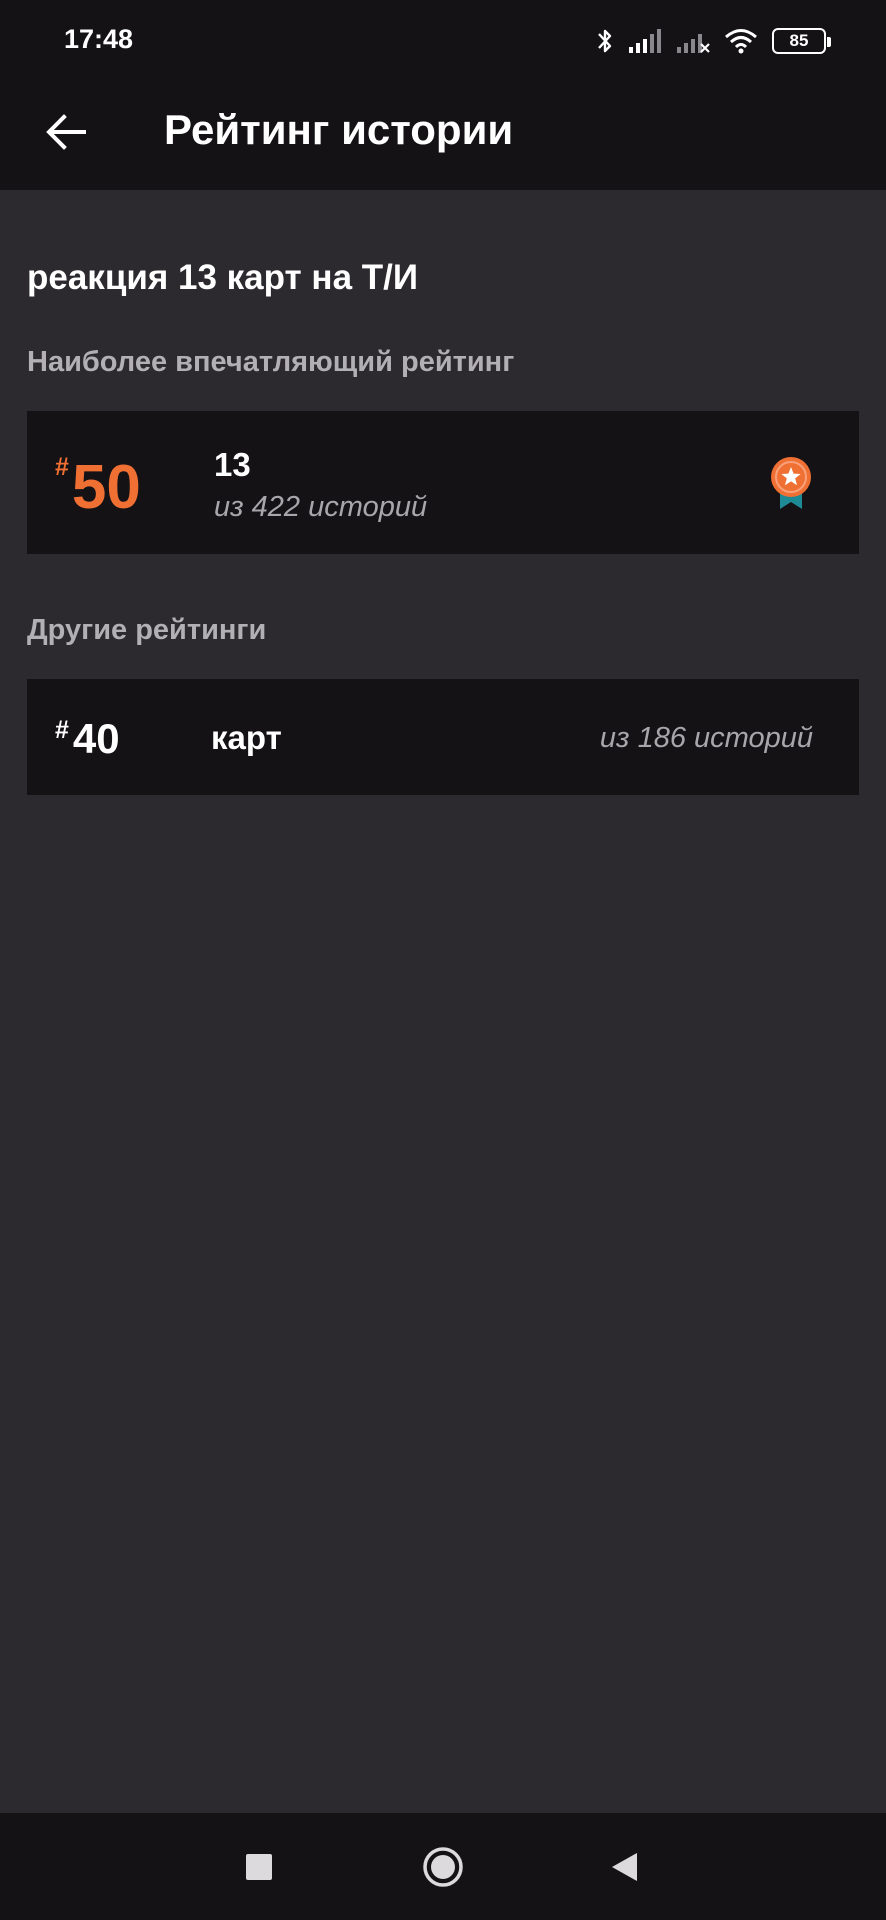 The height and width of the screenshot is (1920, 886). Describe the element at coordinates (271, 362) in the screenshot. I see `best-rating-label: Наиболее впечатляющий рейтинг` at that location.